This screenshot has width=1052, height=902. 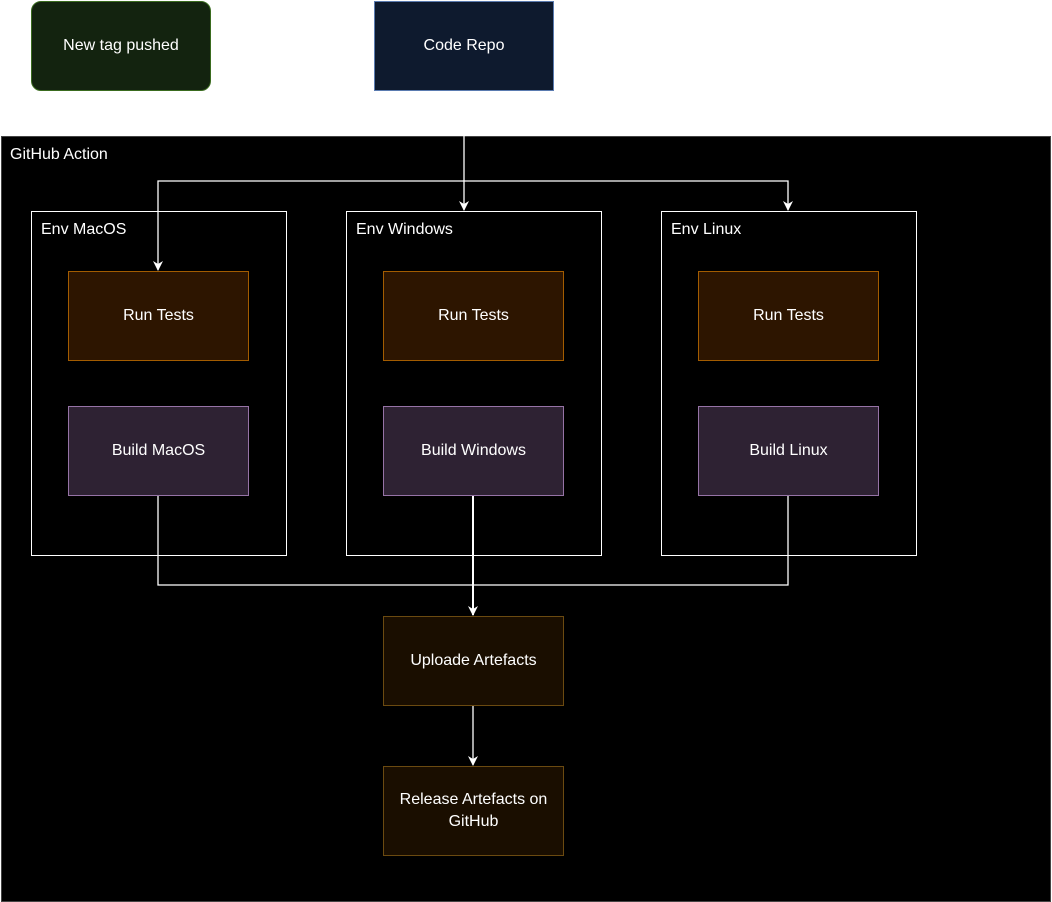 What do you see at coordinates (315, 541) in the screenshot?
I see `edge-build-macos` at bounding box center [315, 541].